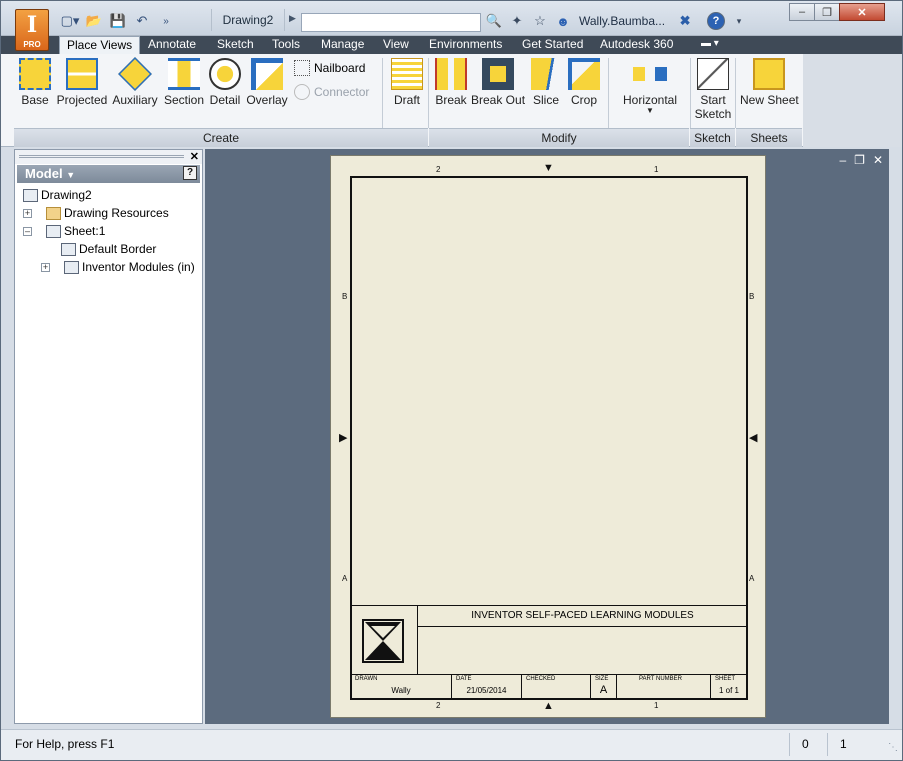 The image size is (903, 761). I want to click on open-folder-icon: 📂, so click(94, 21).